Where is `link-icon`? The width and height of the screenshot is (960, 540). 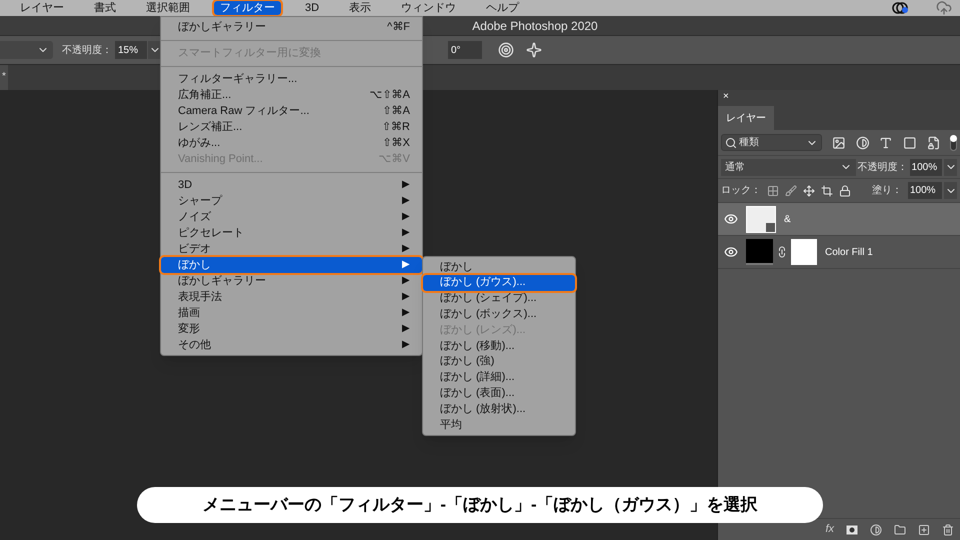 link-icon is located at coordinates (782, 252).